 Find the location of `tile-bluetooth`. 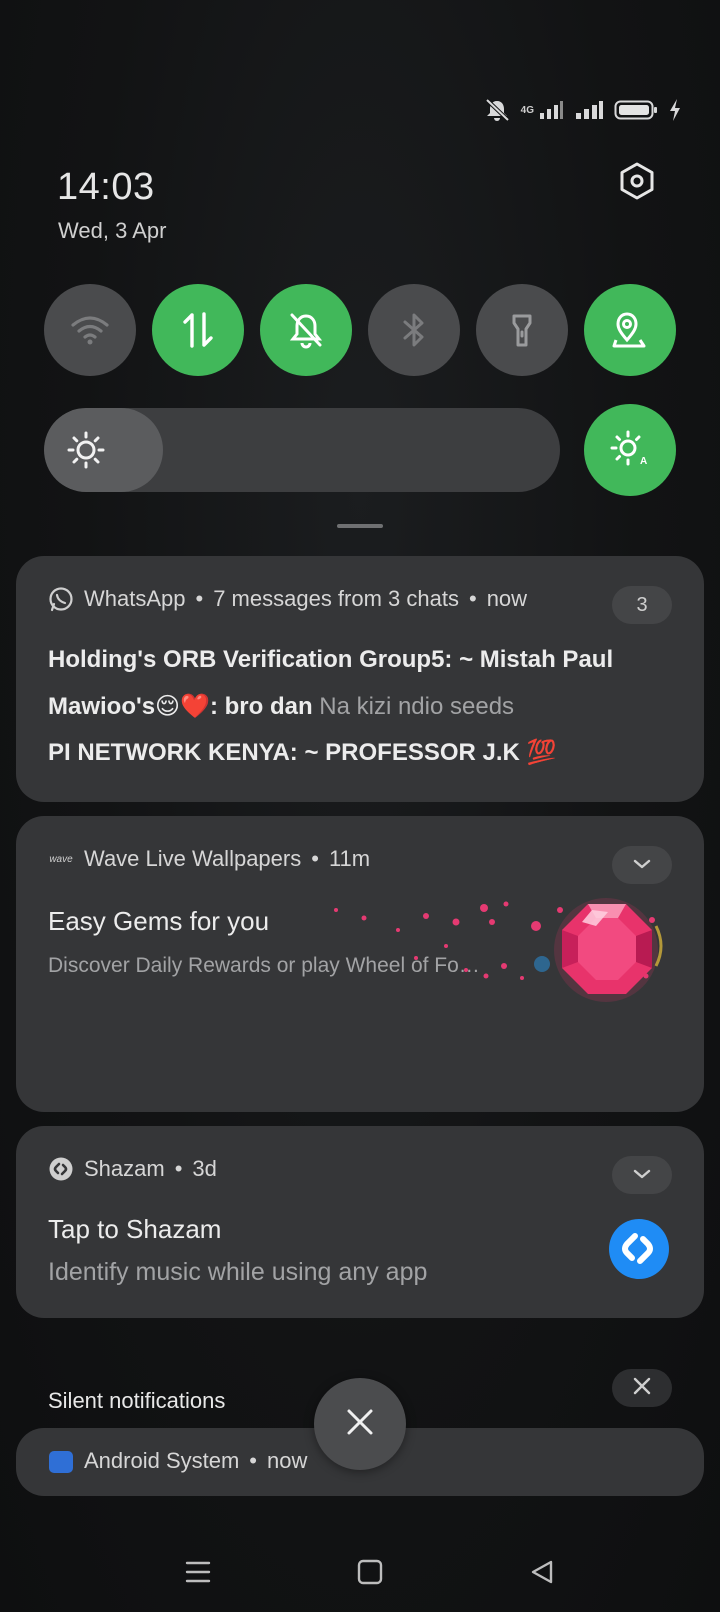

tile-bluetooth is located at coordinates (414, 330).